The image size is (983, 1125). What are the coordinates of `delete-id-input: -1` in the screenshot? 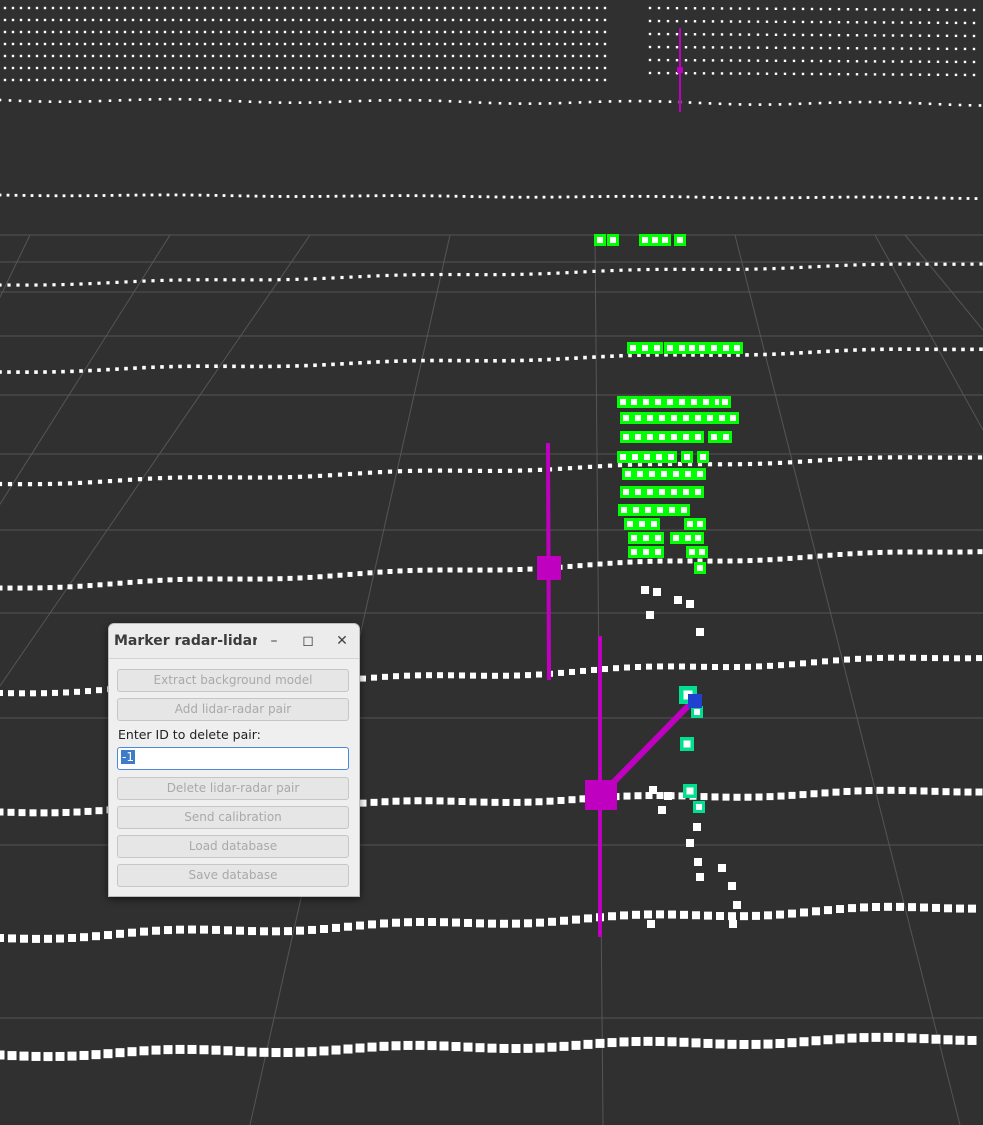 It's located at (233, 758).